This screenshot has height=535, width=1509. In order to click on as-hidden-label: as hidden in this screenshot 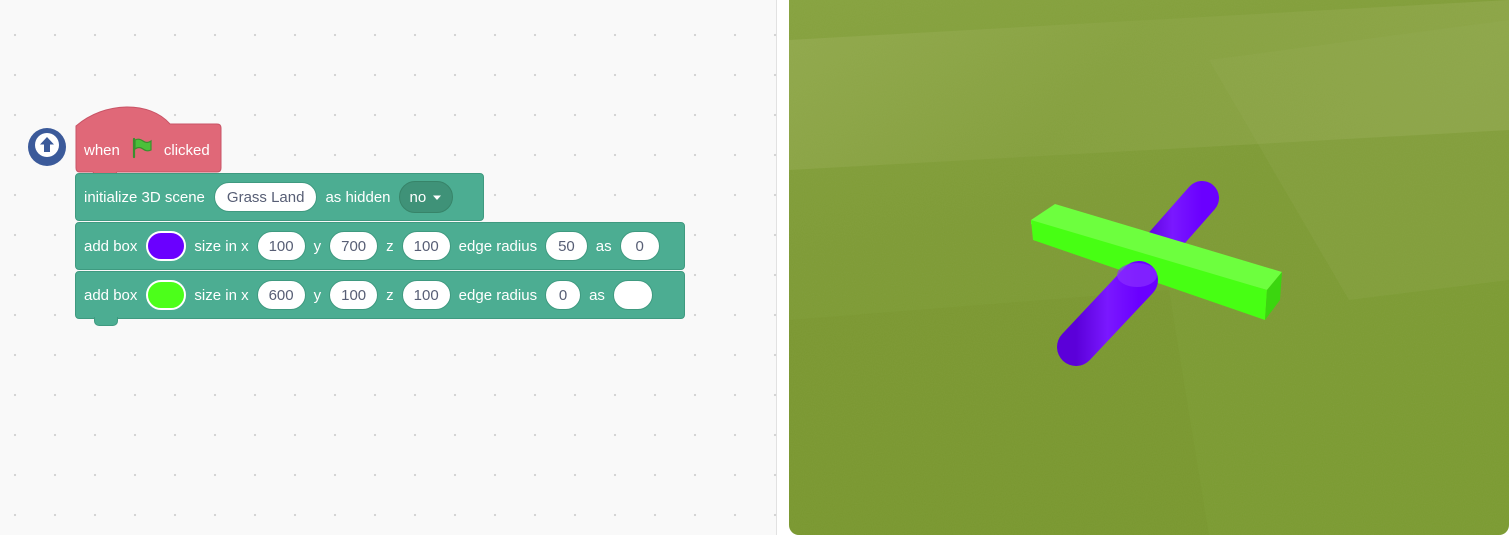, I will do `click(358, 197)`.